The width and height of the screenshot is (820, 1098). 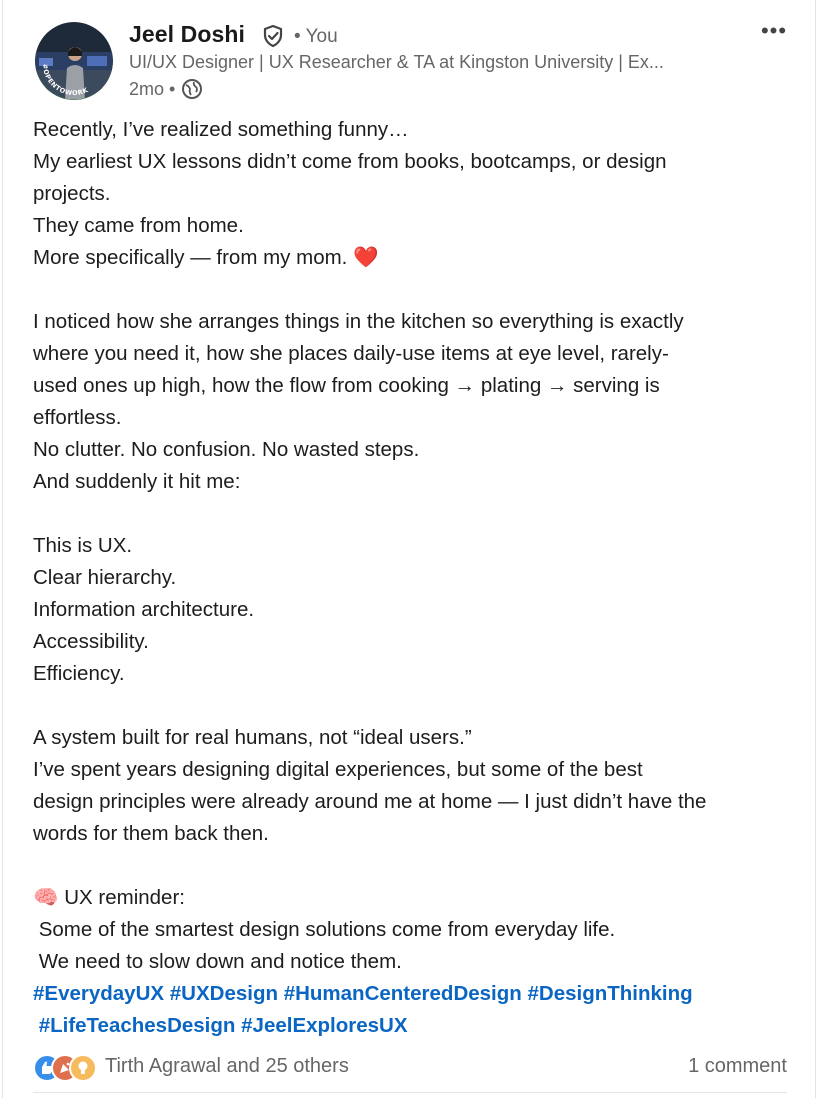 I want to click on avatar-photo: #OPENTOWORK, so click(x=74, y=61).